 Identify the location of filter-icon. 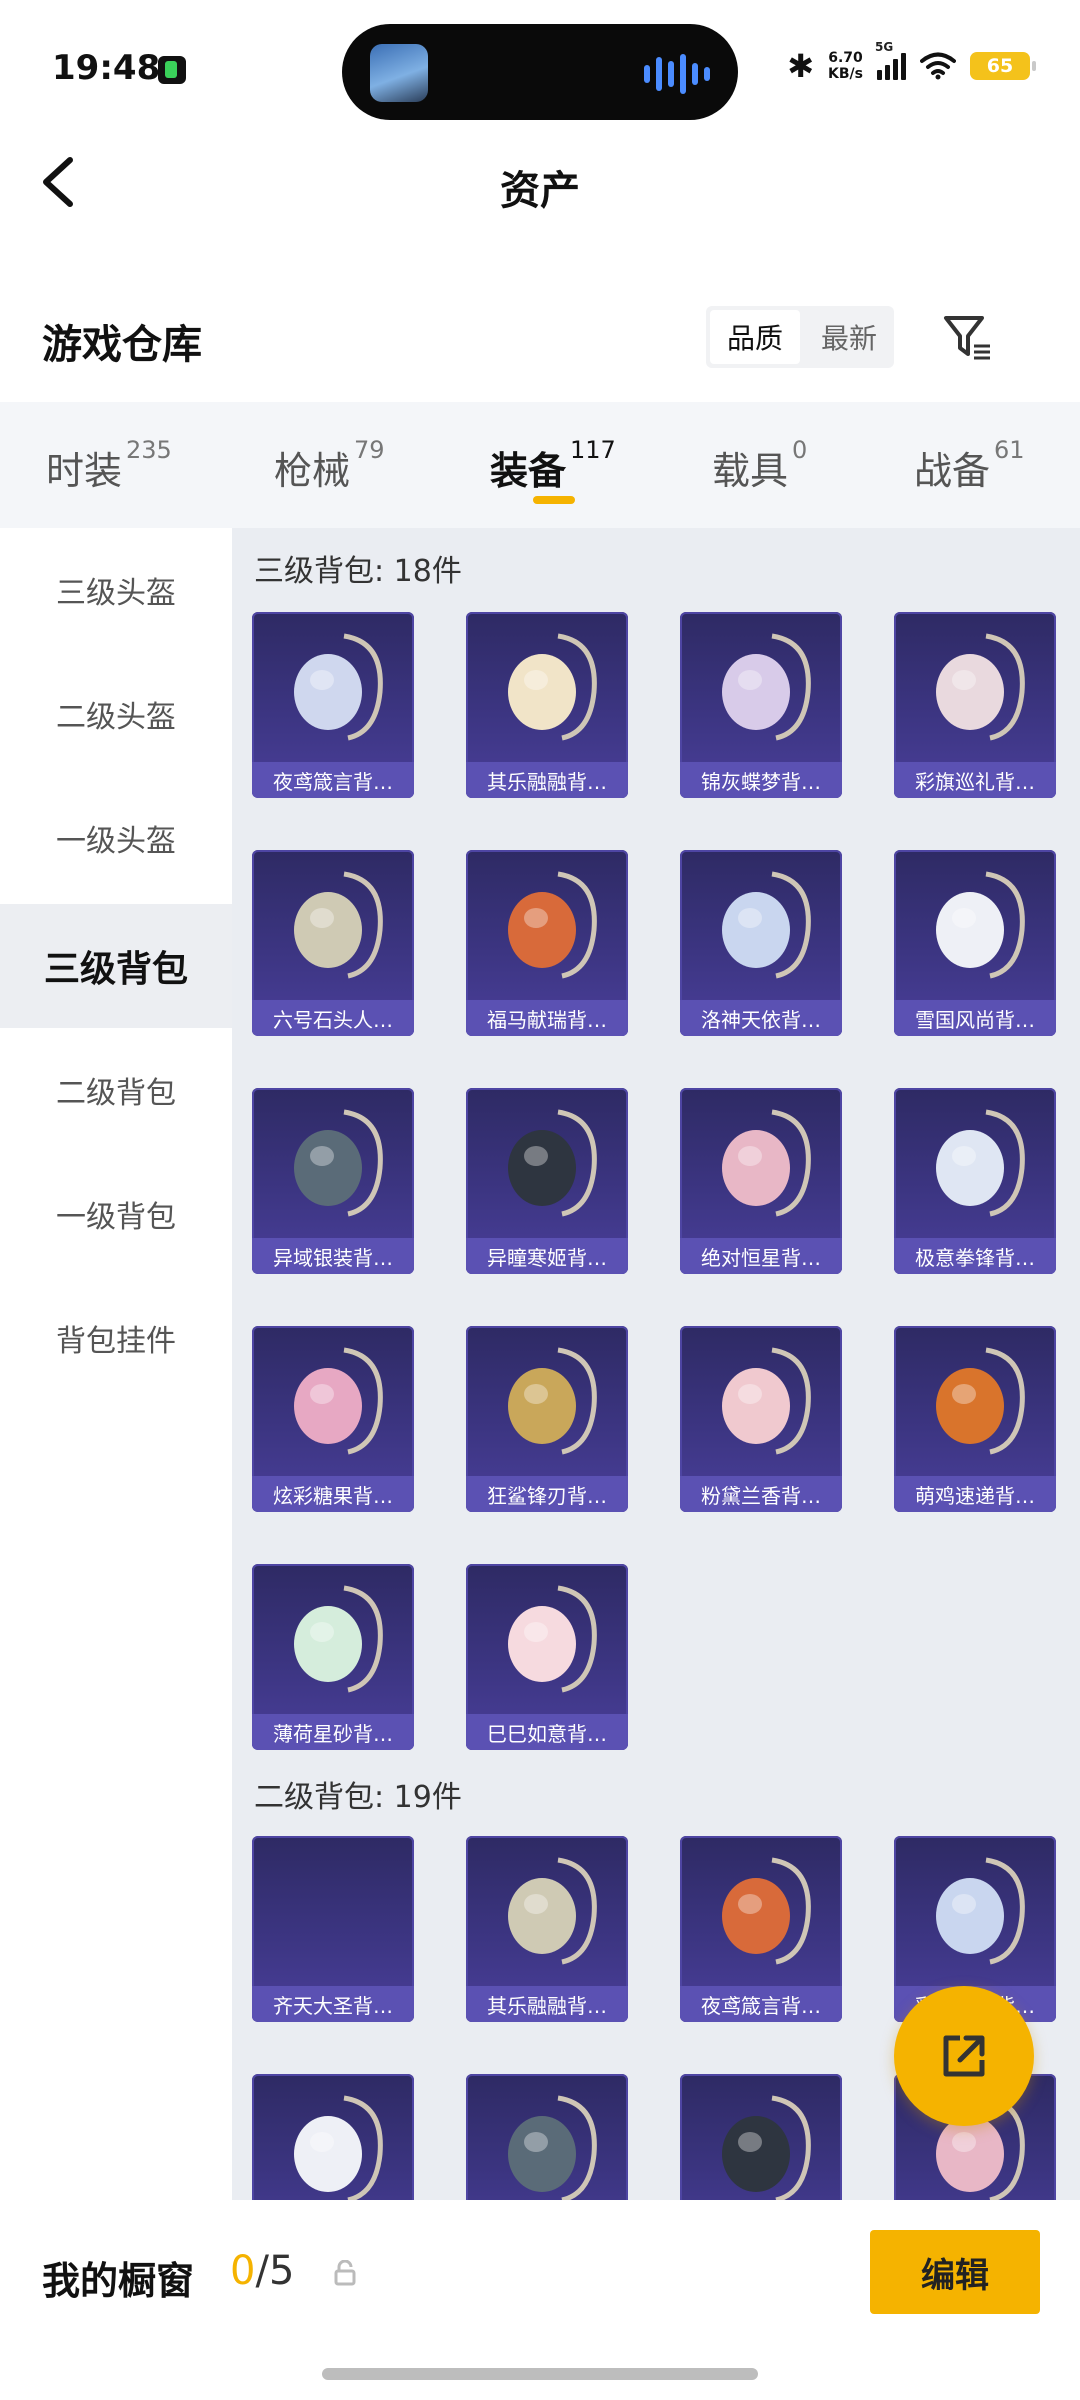
(967, 338).